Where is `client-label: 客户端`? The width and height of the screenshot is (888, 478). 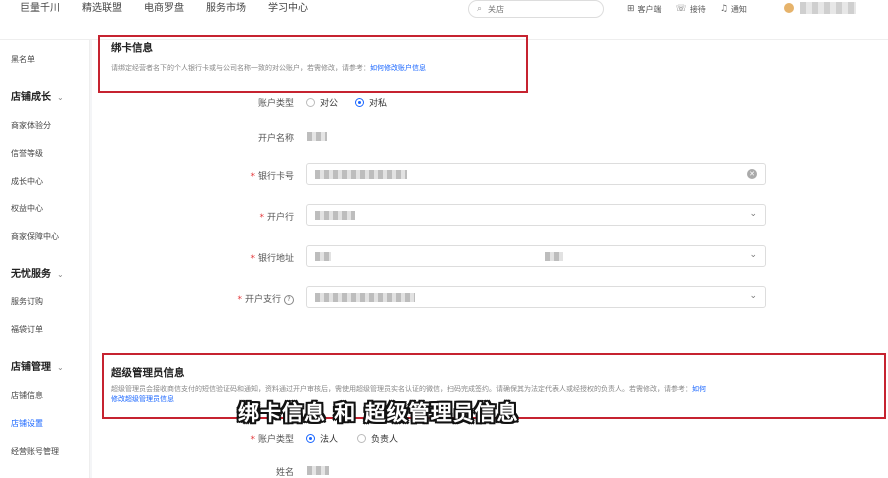 client-label: 客户端 is located at coordinates (649, 9).